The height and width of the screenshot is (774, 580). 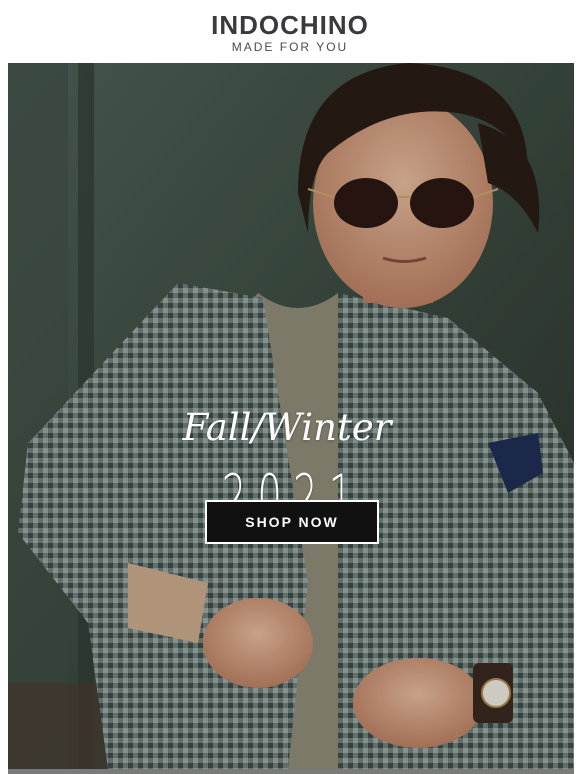 I want to click on brand-logo: INDOCHINO, so click(x=290, y=25).